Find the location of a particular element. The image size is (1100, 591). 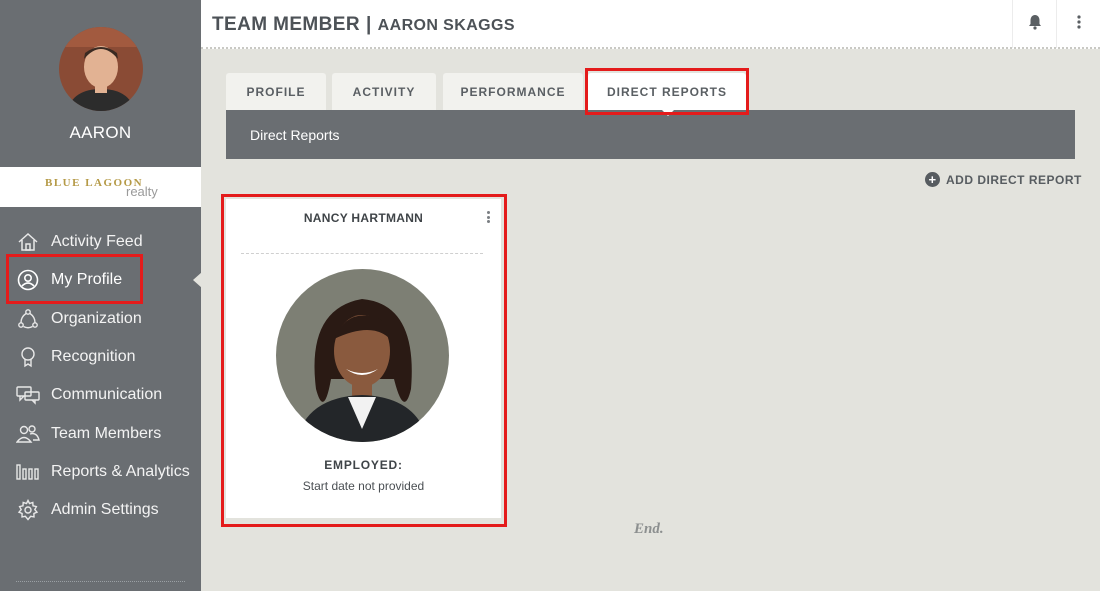

vertical-dots-icon is located at coordinates (1078, 24).